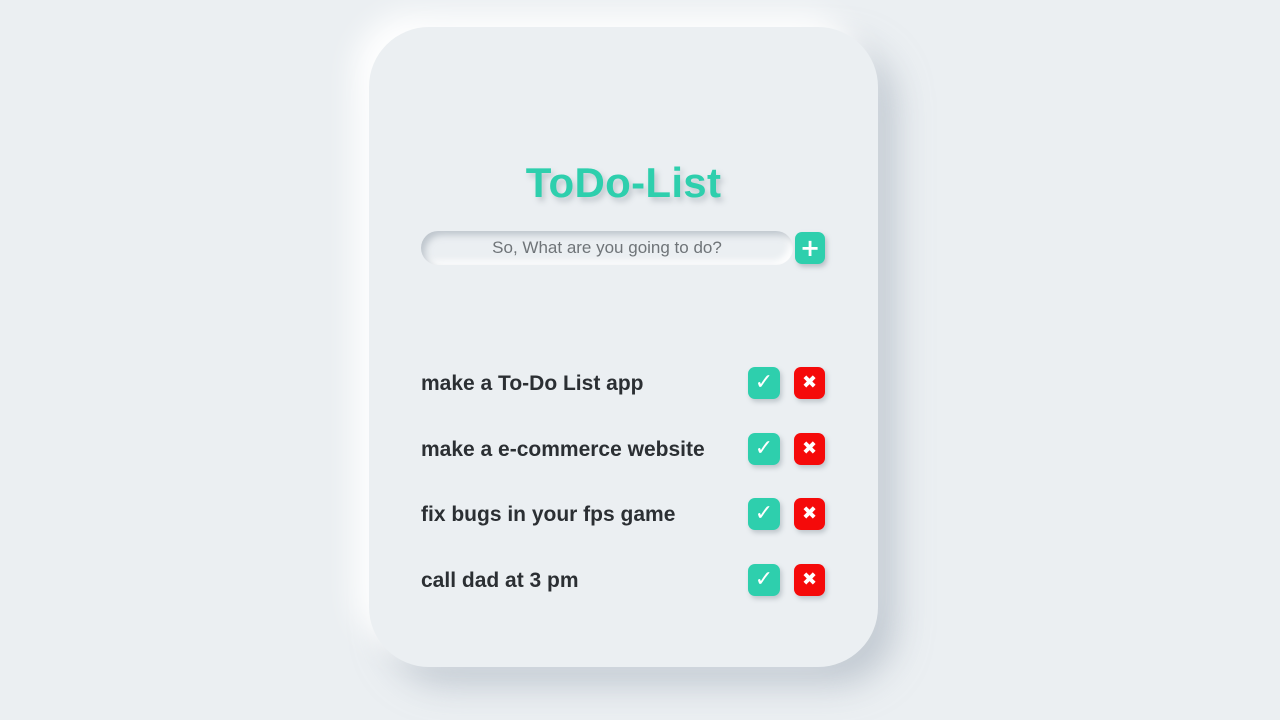 The height and width of the screenshot is (720, 1280). What do you see at coordinates (623, 587) in the screenshot?
I see `task-item: call dad at 3 pm ✓ ✖` at bounding box center [623, 587].